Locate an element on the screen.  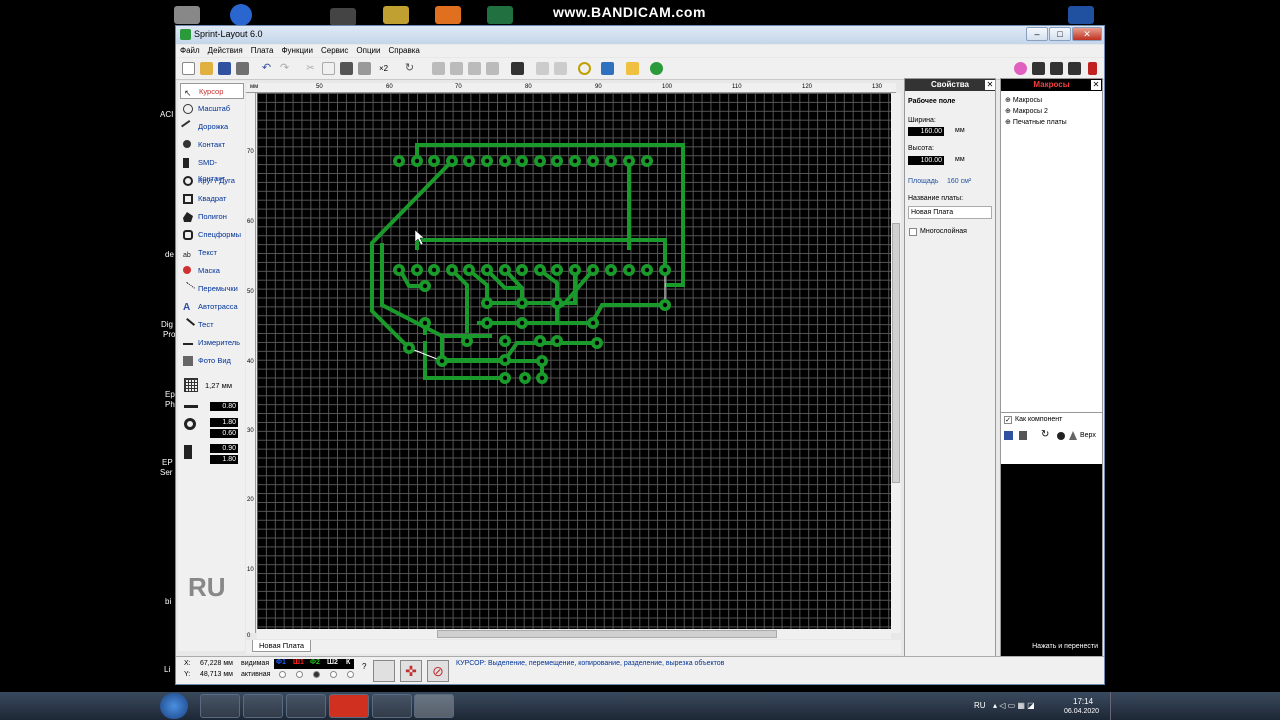
tab-new-board: Новая Плата is located at coordinates (282, 646).